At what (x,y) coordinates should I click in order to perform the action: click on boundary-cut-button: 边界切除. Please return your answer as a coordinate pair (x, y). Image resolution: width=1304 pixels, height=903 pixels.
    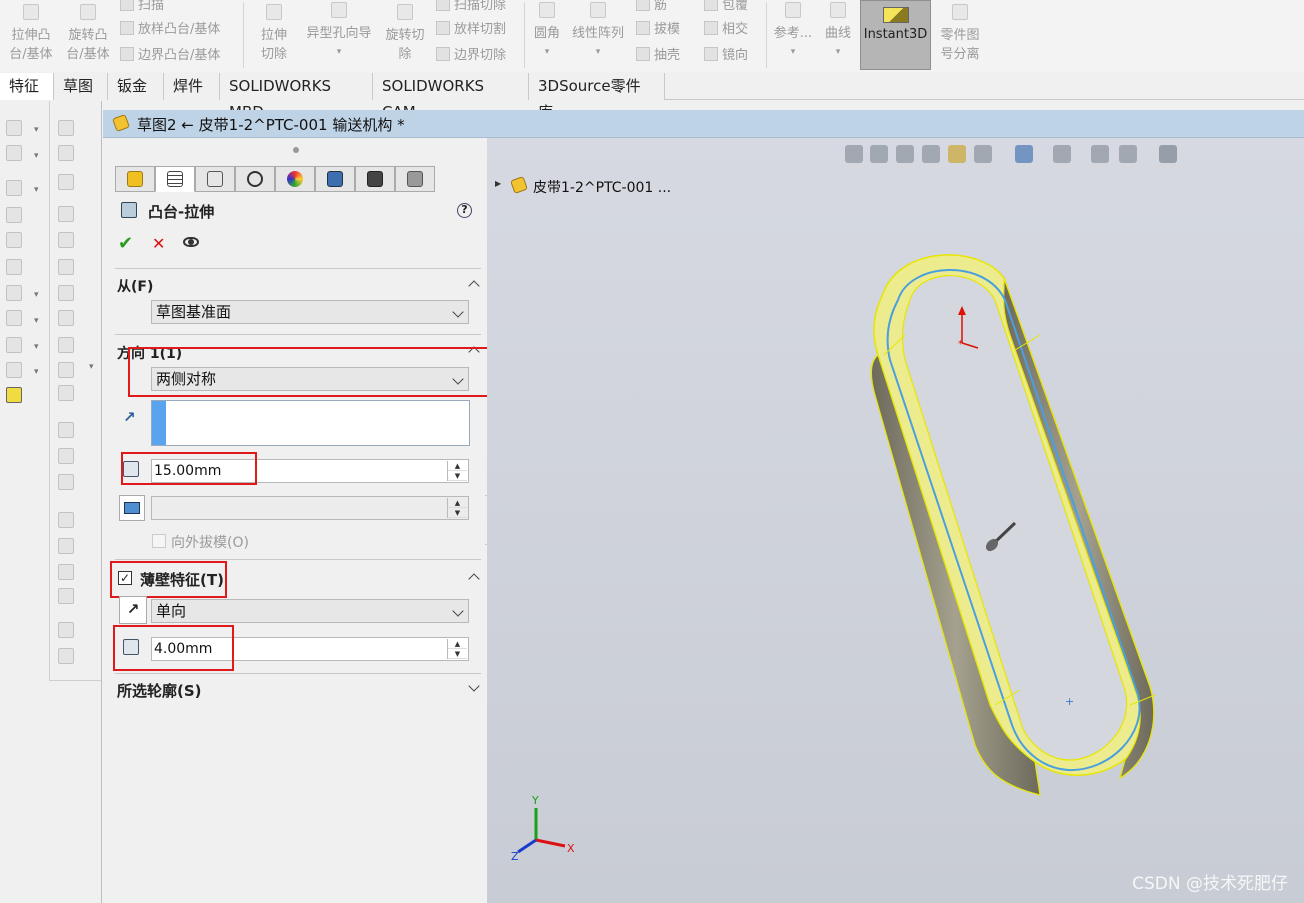
    Looking at the image, I should click on (471, 56).